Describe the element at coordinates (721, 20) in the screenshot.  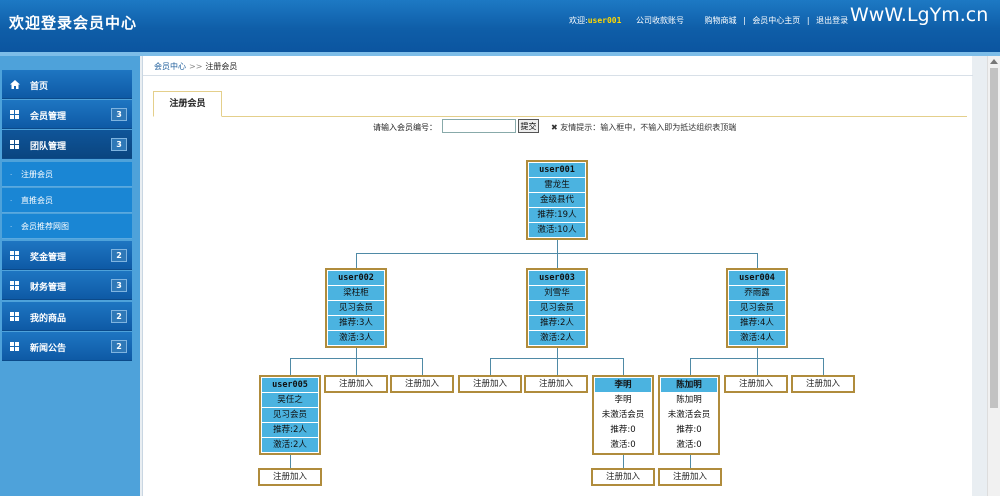
I see `shop-link: 购物商城` at that location.